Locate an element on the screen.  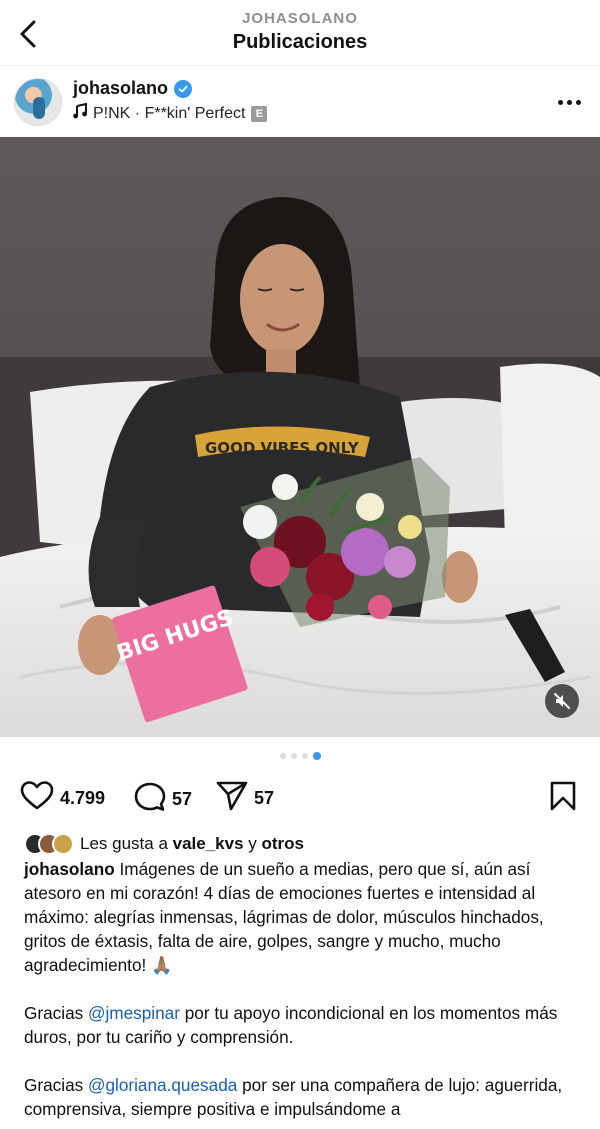
top-bar: JOHASOLANO Publicaciones is located at coordinates (300, 33).